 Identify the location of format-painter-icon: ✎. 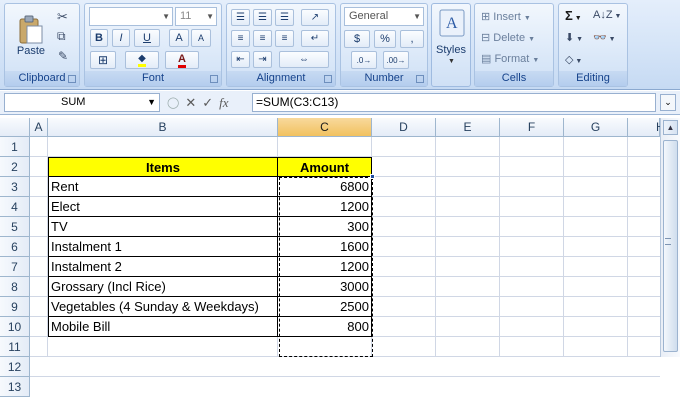
(63, 56).